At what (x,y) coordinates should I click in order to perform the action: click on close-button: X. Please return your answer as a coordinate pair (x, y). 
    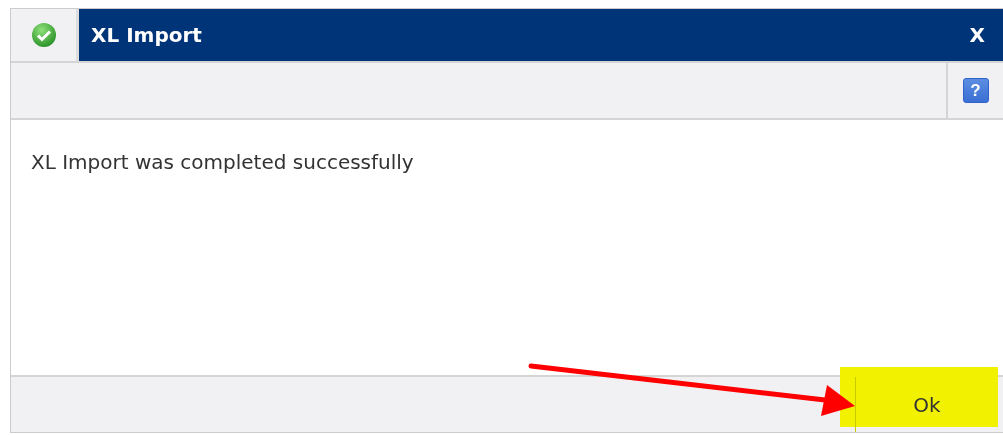
    Looking at the image, I should click on (977, 35).